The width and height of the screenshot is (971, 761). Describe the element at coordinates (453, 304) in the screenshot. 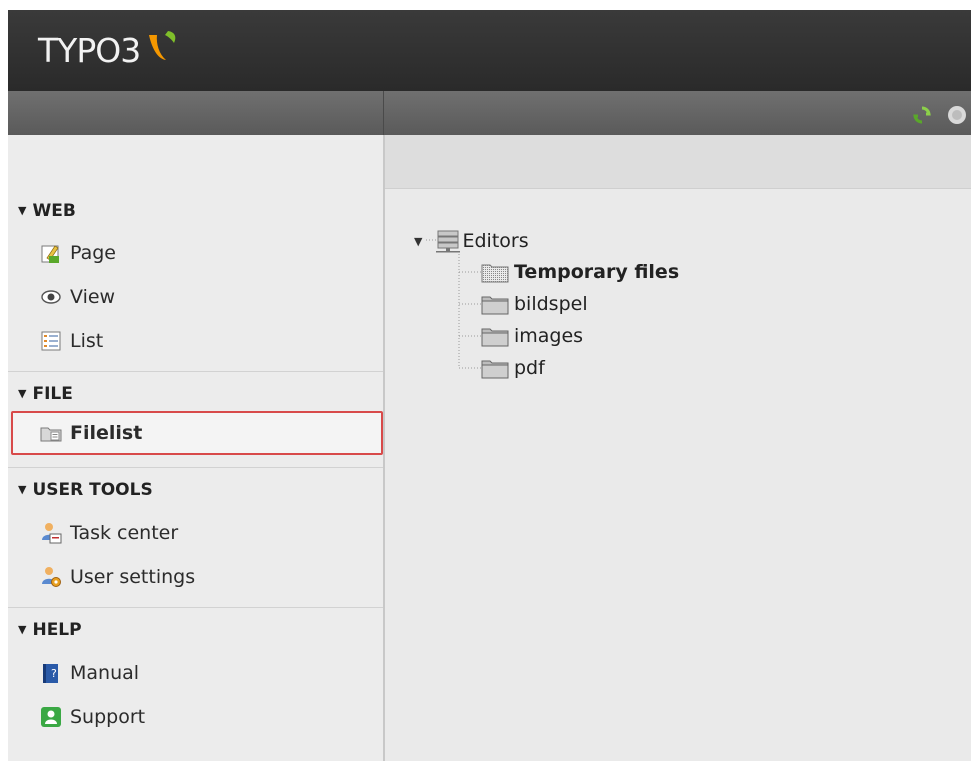

I see `tree-connector-lines` at that location.